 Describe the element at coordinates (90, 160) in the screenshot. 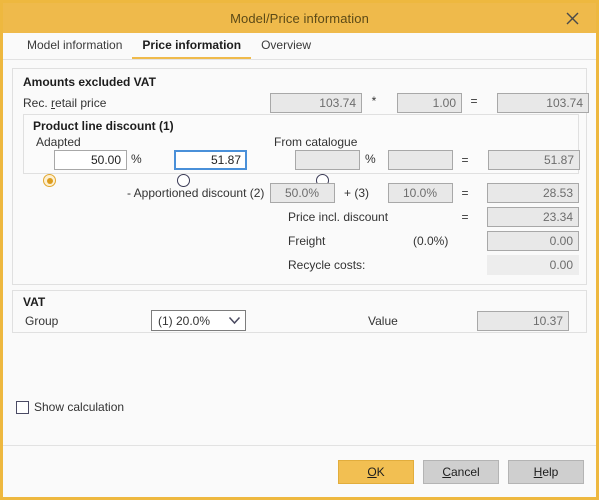

I see `adapted-percent-field: 50.00` at that location.